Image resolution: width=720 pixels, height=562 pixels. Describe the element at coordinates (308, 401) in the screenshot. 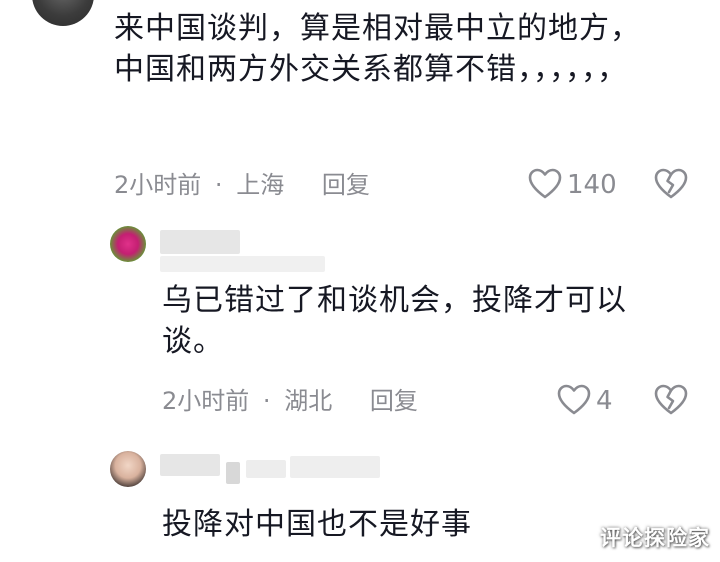

I see `reply-location: 湖北` at that location.